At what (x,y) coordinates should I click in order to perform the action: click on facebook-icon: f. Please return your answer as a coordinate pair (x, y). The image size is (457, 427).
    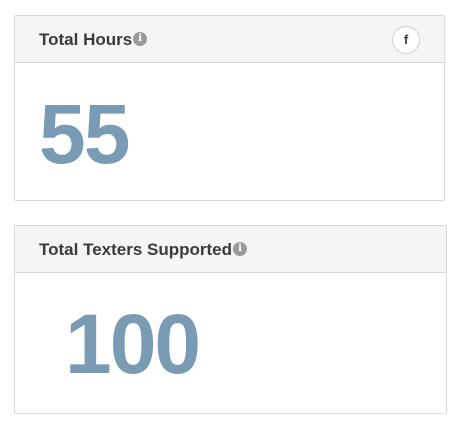
    Looking at the image, I should click on (406, 39).